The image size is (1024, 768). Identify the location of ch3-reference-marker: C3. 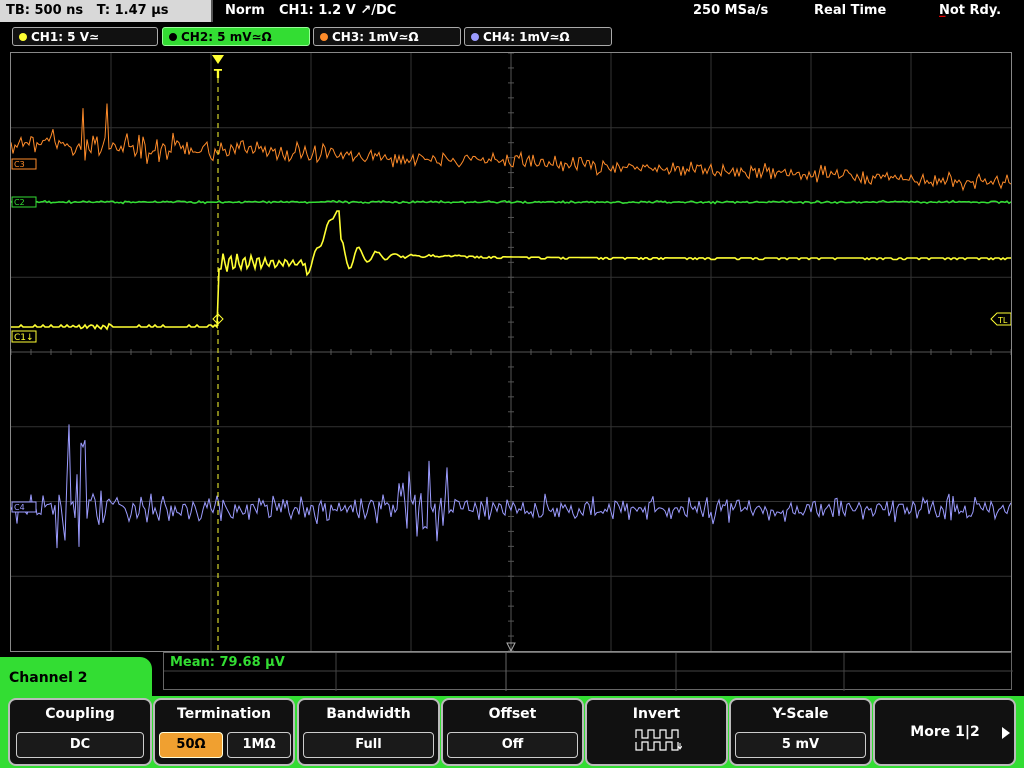
(24, 164).